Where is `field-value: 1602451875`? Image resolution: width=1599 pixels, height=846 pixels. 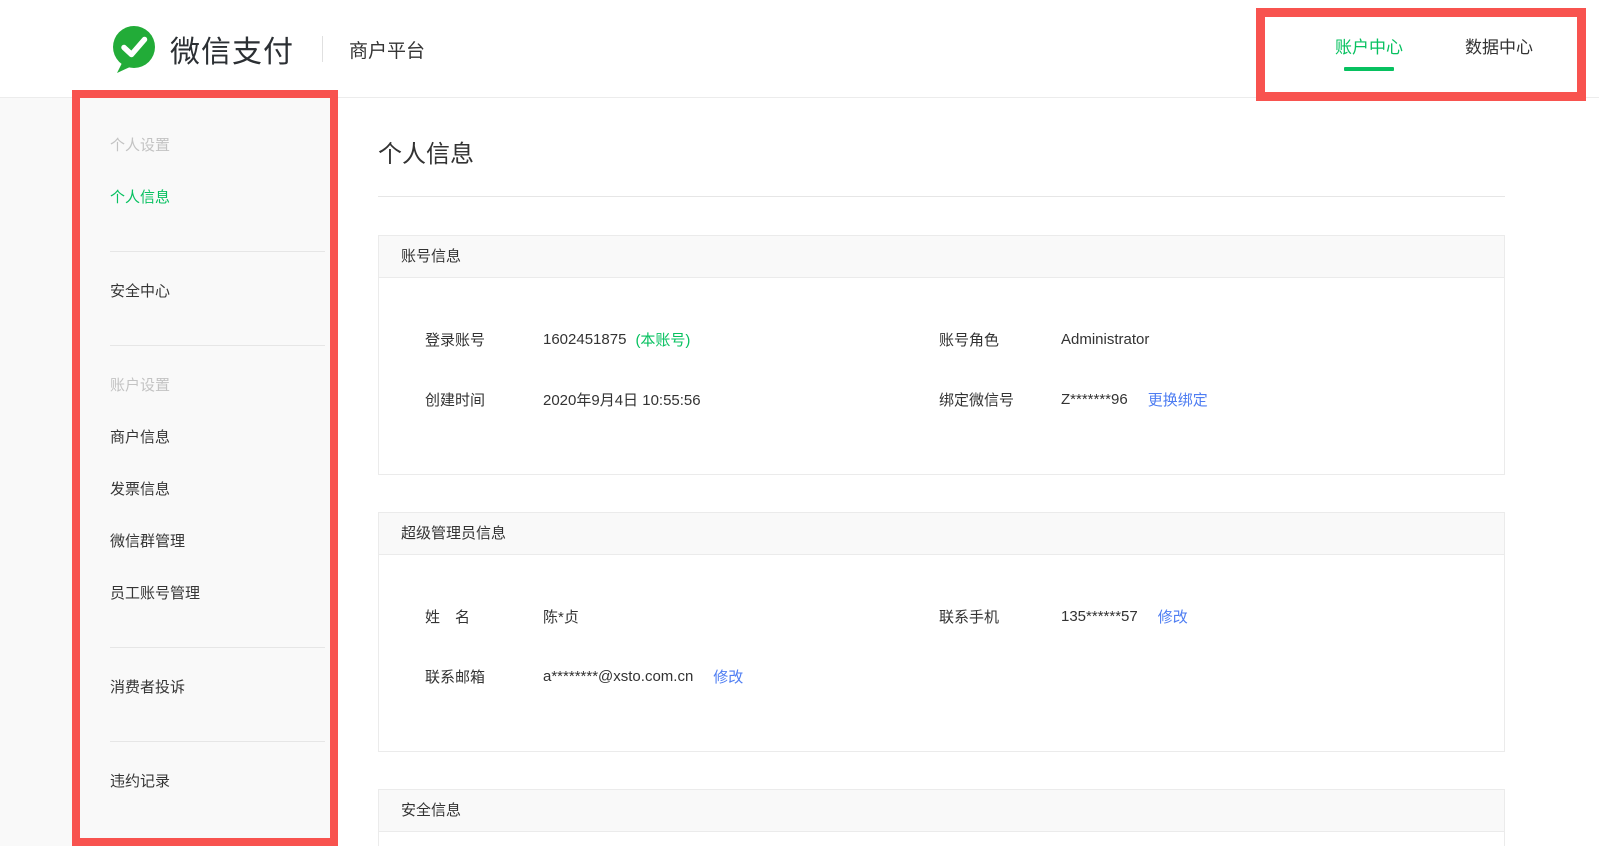
field-value: 1602451875 is located at coordinates (585, 339).